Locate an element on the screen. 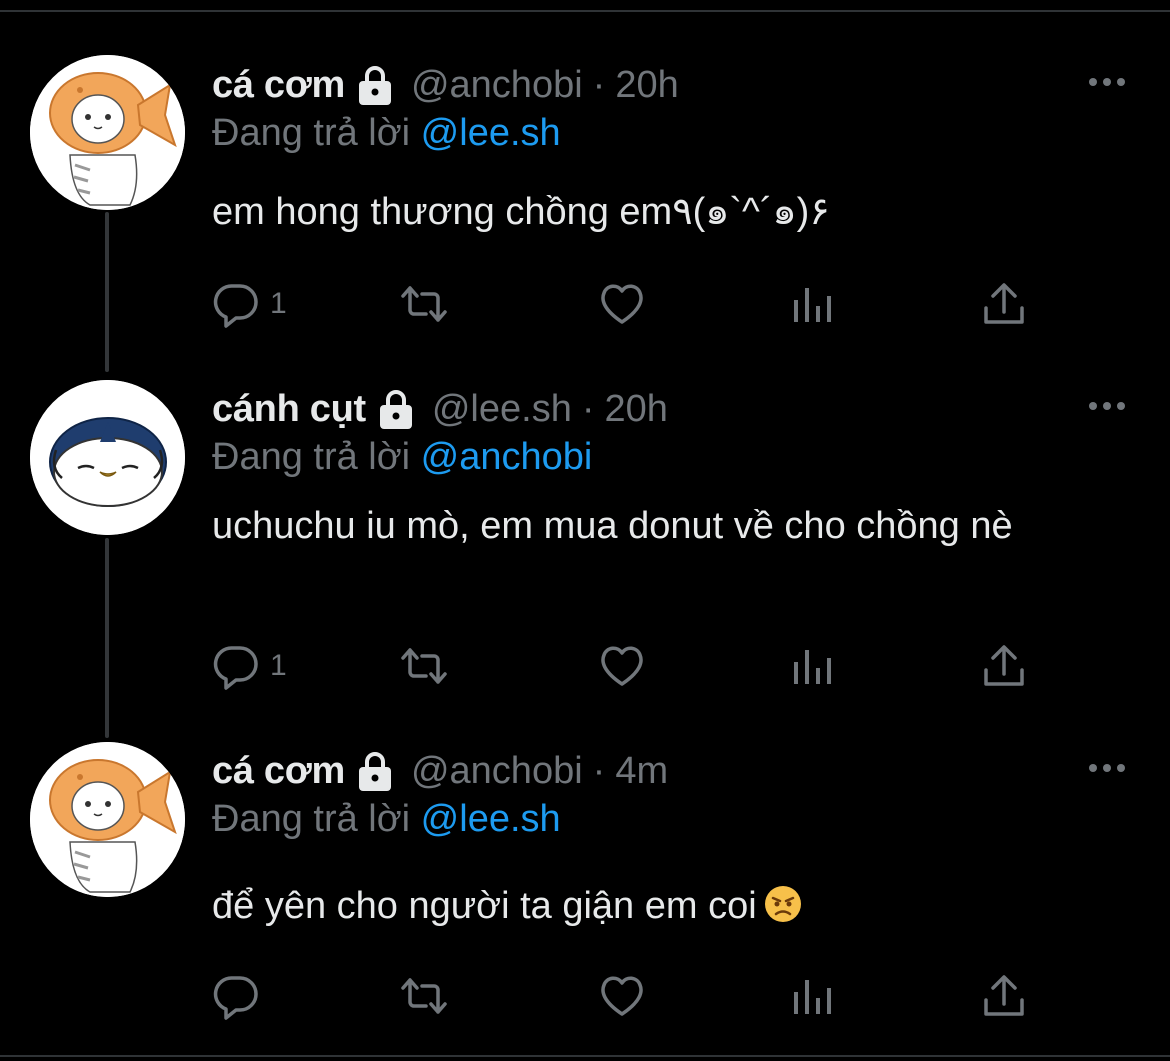 The height and width of the screenshot is (1061, 1170). tweet-header: cá cơm @anchobi · 20h is located at coordinates (445, 85).